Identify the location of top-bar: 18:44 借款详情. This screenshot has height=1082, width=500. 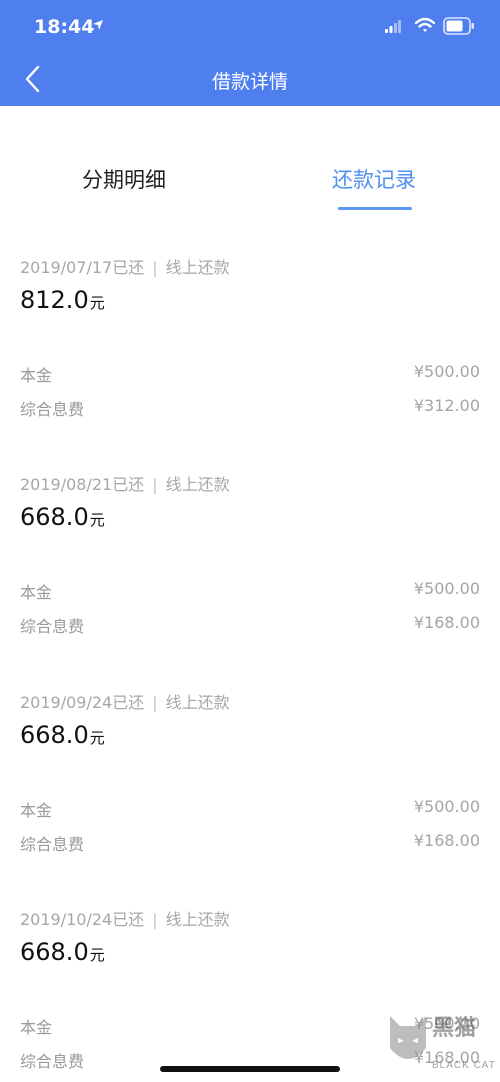
(250, 53).